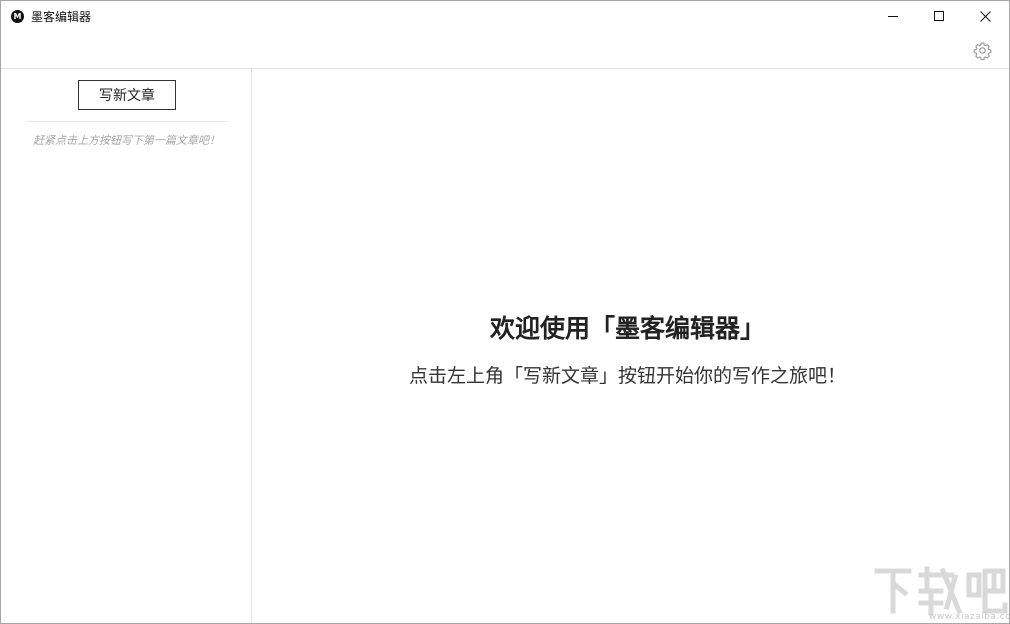 The width and height of the screenshot is (1010, 624). I want to click on settings-gear-icon, so click(982, 50).